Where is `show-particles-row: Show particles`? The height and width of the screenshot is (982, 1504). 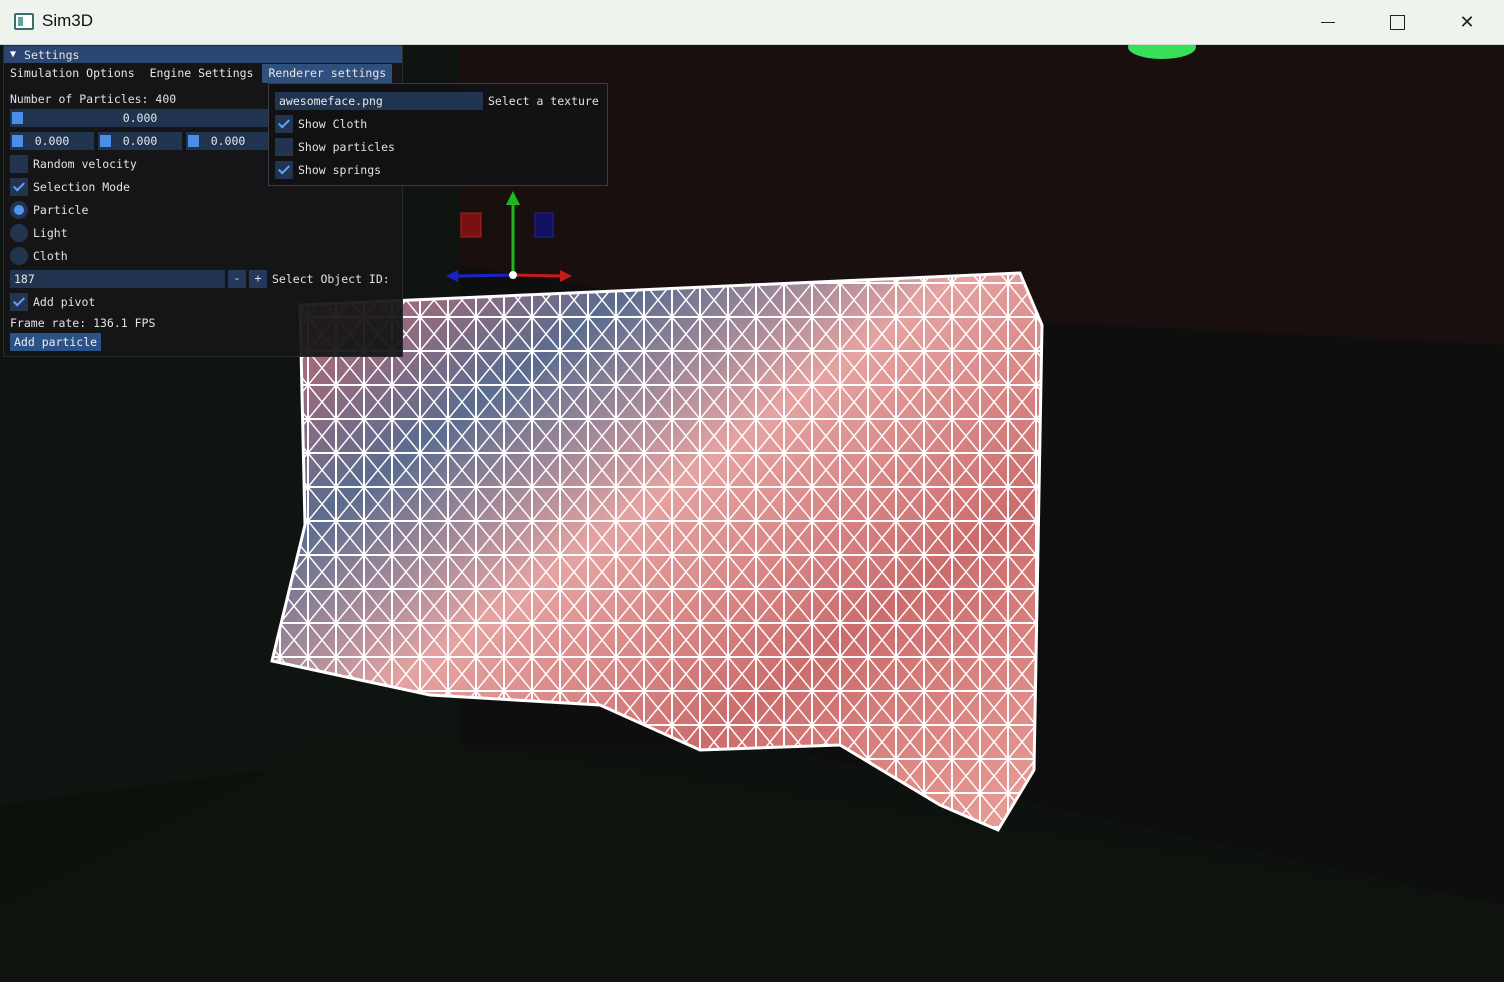 show-particles-row: Show particles is located at coordinates (335, 147).